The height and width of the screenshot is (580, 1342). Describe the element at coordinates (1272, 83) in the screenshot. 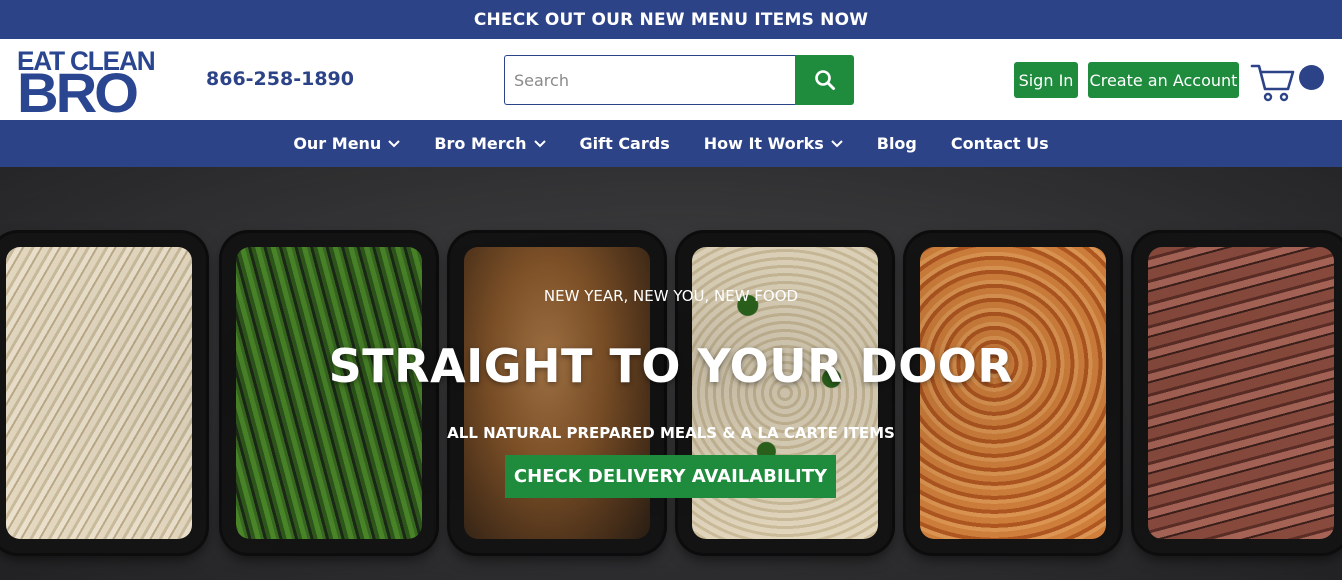

I see `cart-icon` at that location.